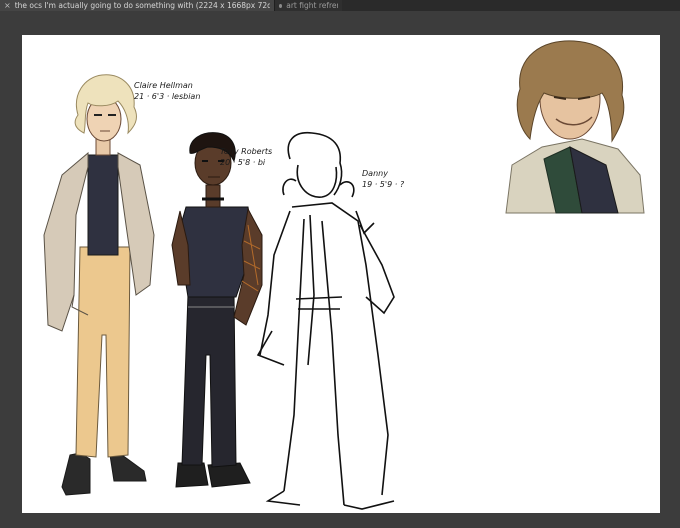  What do you see at coordinates (246, 151) in the screenshot?
I see `label-tony-name: Tony Roberts` at bounding box center [246, 151].